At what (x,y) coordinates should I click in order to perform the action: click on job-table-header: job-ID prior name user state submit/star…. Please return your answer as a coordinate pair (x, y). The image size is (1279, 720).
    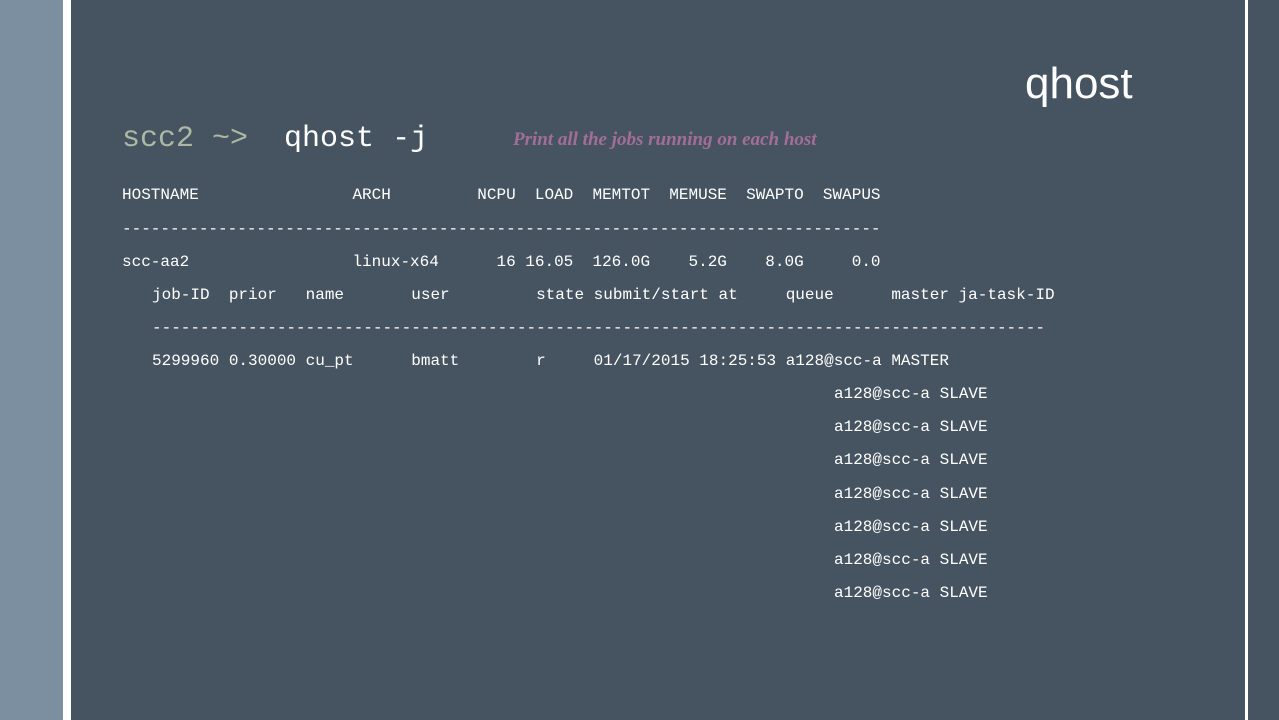
    Looking at the image, I should click on (603, 295).